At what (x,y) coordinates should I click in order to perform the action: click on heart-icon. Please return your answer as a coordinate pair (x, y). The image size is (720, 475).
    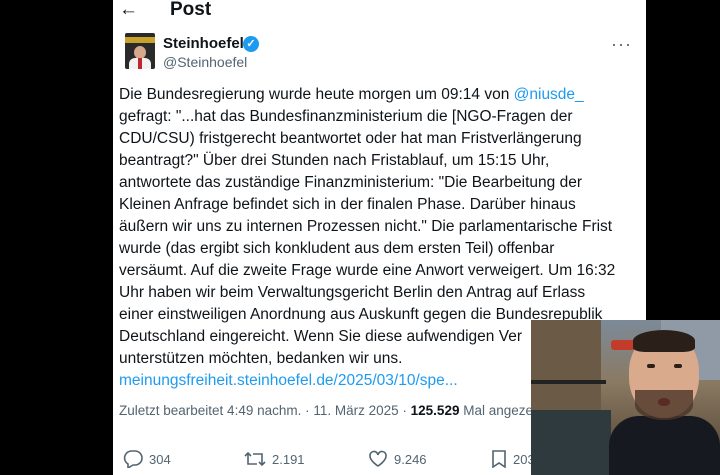
    Looking at the image, I should click on (378, 458).